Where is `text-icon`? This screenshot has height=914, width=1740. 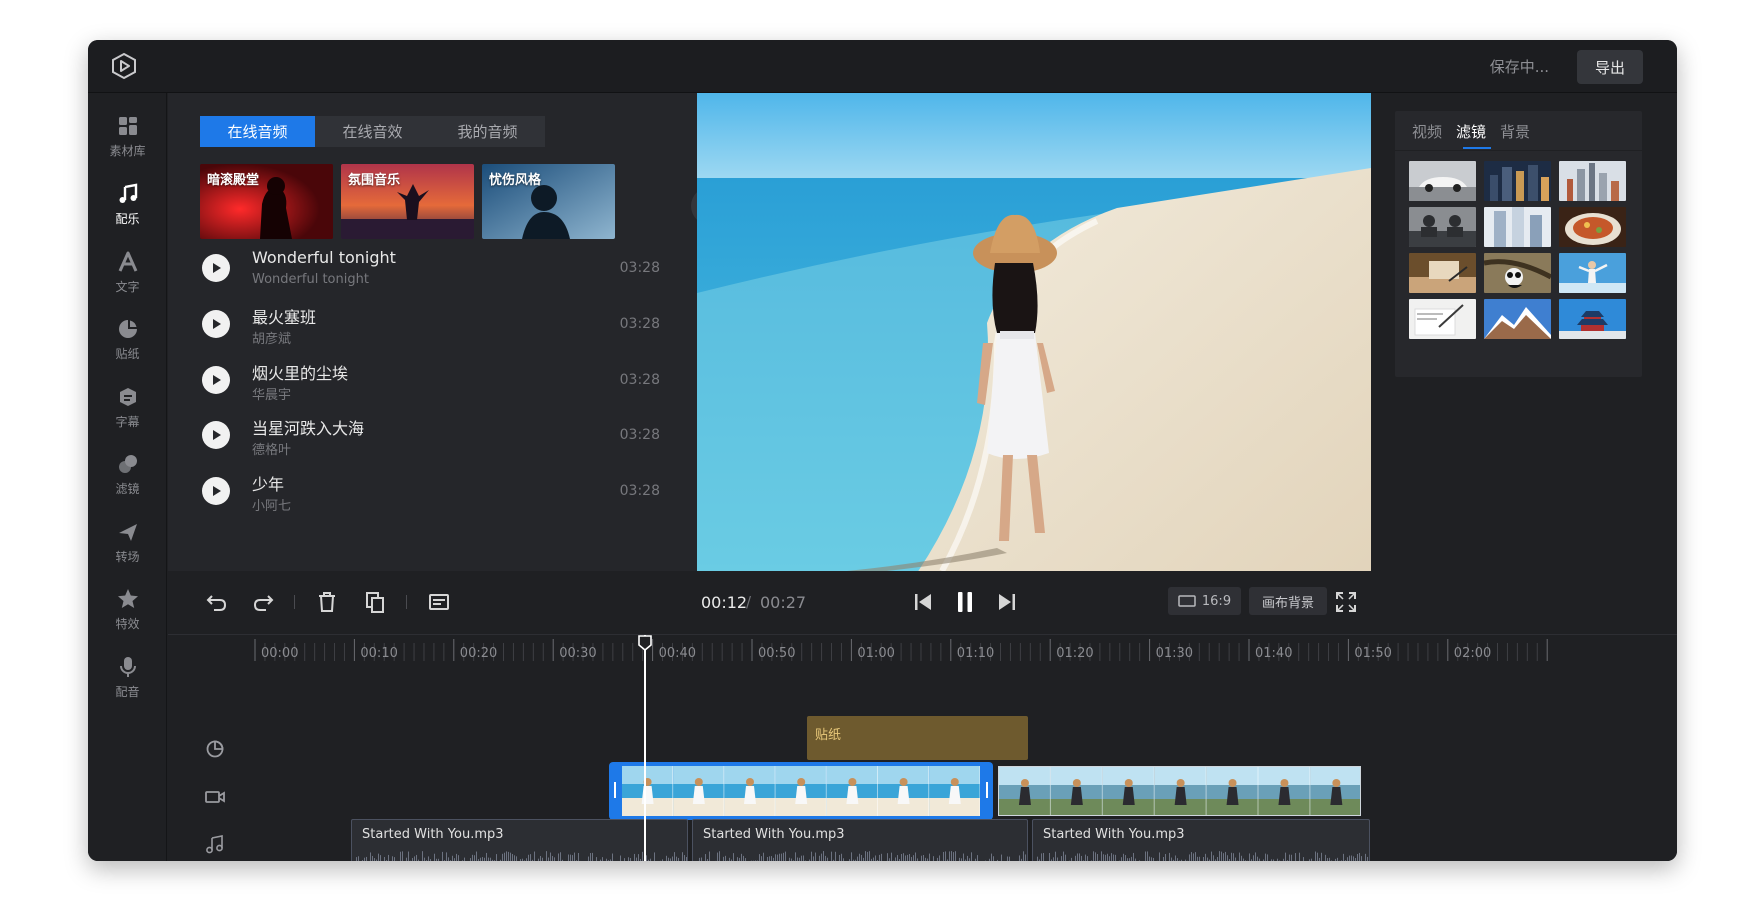 text-icon is located at coordinates (127, 261).